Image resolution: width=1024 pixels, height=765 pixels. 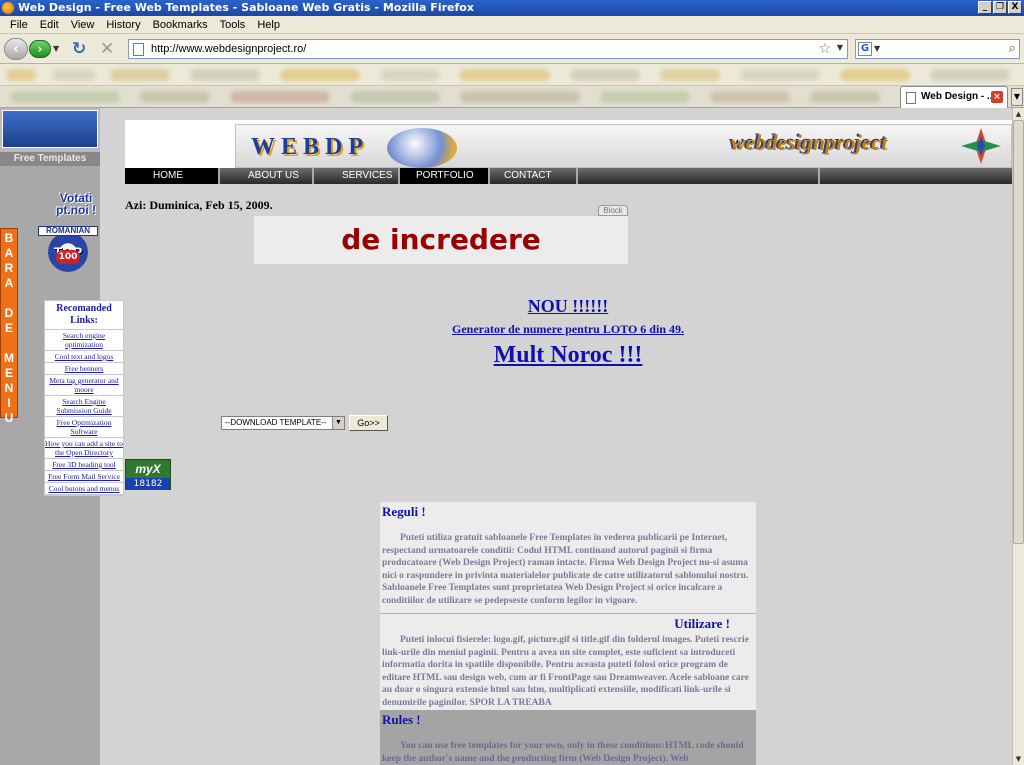 I want to click on restore-button: ❐, so click(x=1000, y=7).